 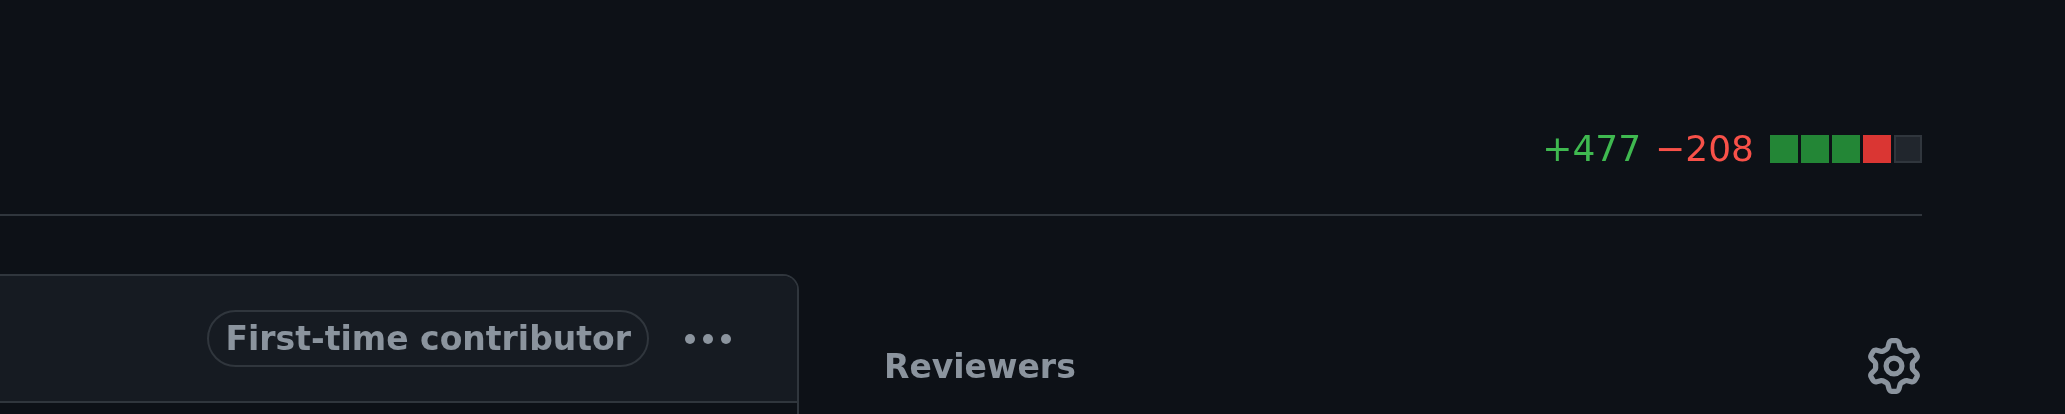 What do you see at coordinates (1704, 149) in the screenshot?
I see `deletions-count: −208` at bounding box center [1704, 149].